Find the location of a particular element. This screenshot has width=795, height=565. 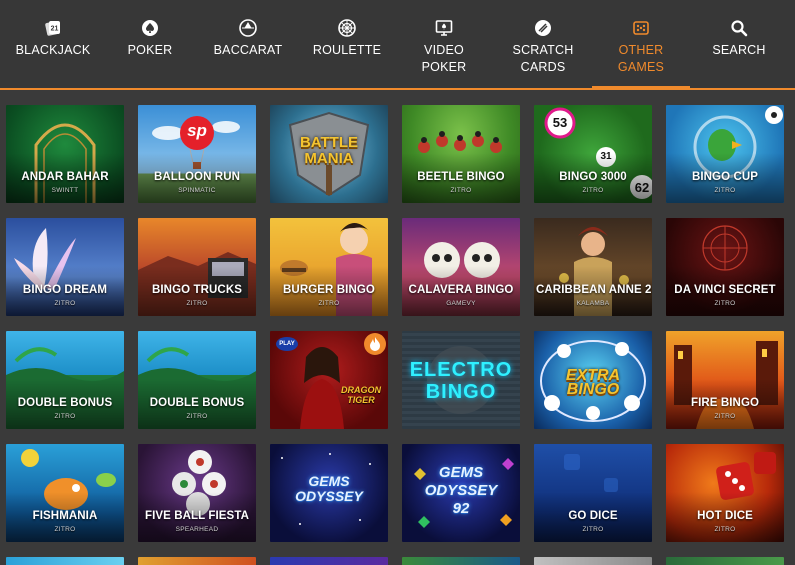

svg-text: 21 is located at coordinates (55, 29).